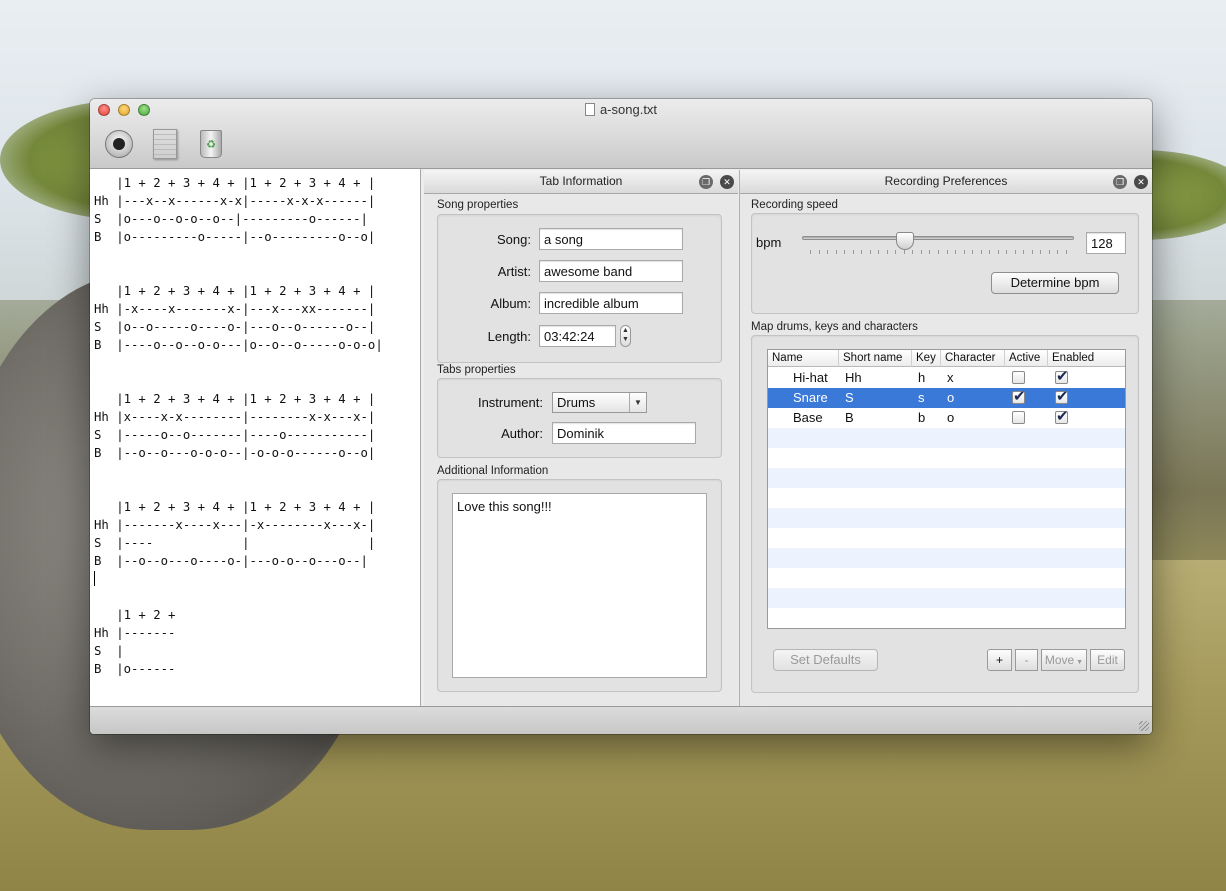 This screenshot has height=891, width=1226. Describe the element at coordinates (235, 309) in the screenshot. I see `tab-line: Hh |-x----x-------x-|---x---xx-------|` at that location.